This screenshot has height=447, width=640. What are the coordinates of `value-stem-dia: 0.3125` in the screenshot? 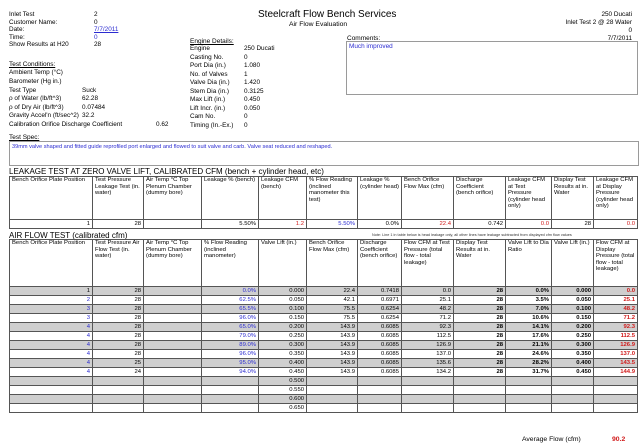 It's located at (254, 91).